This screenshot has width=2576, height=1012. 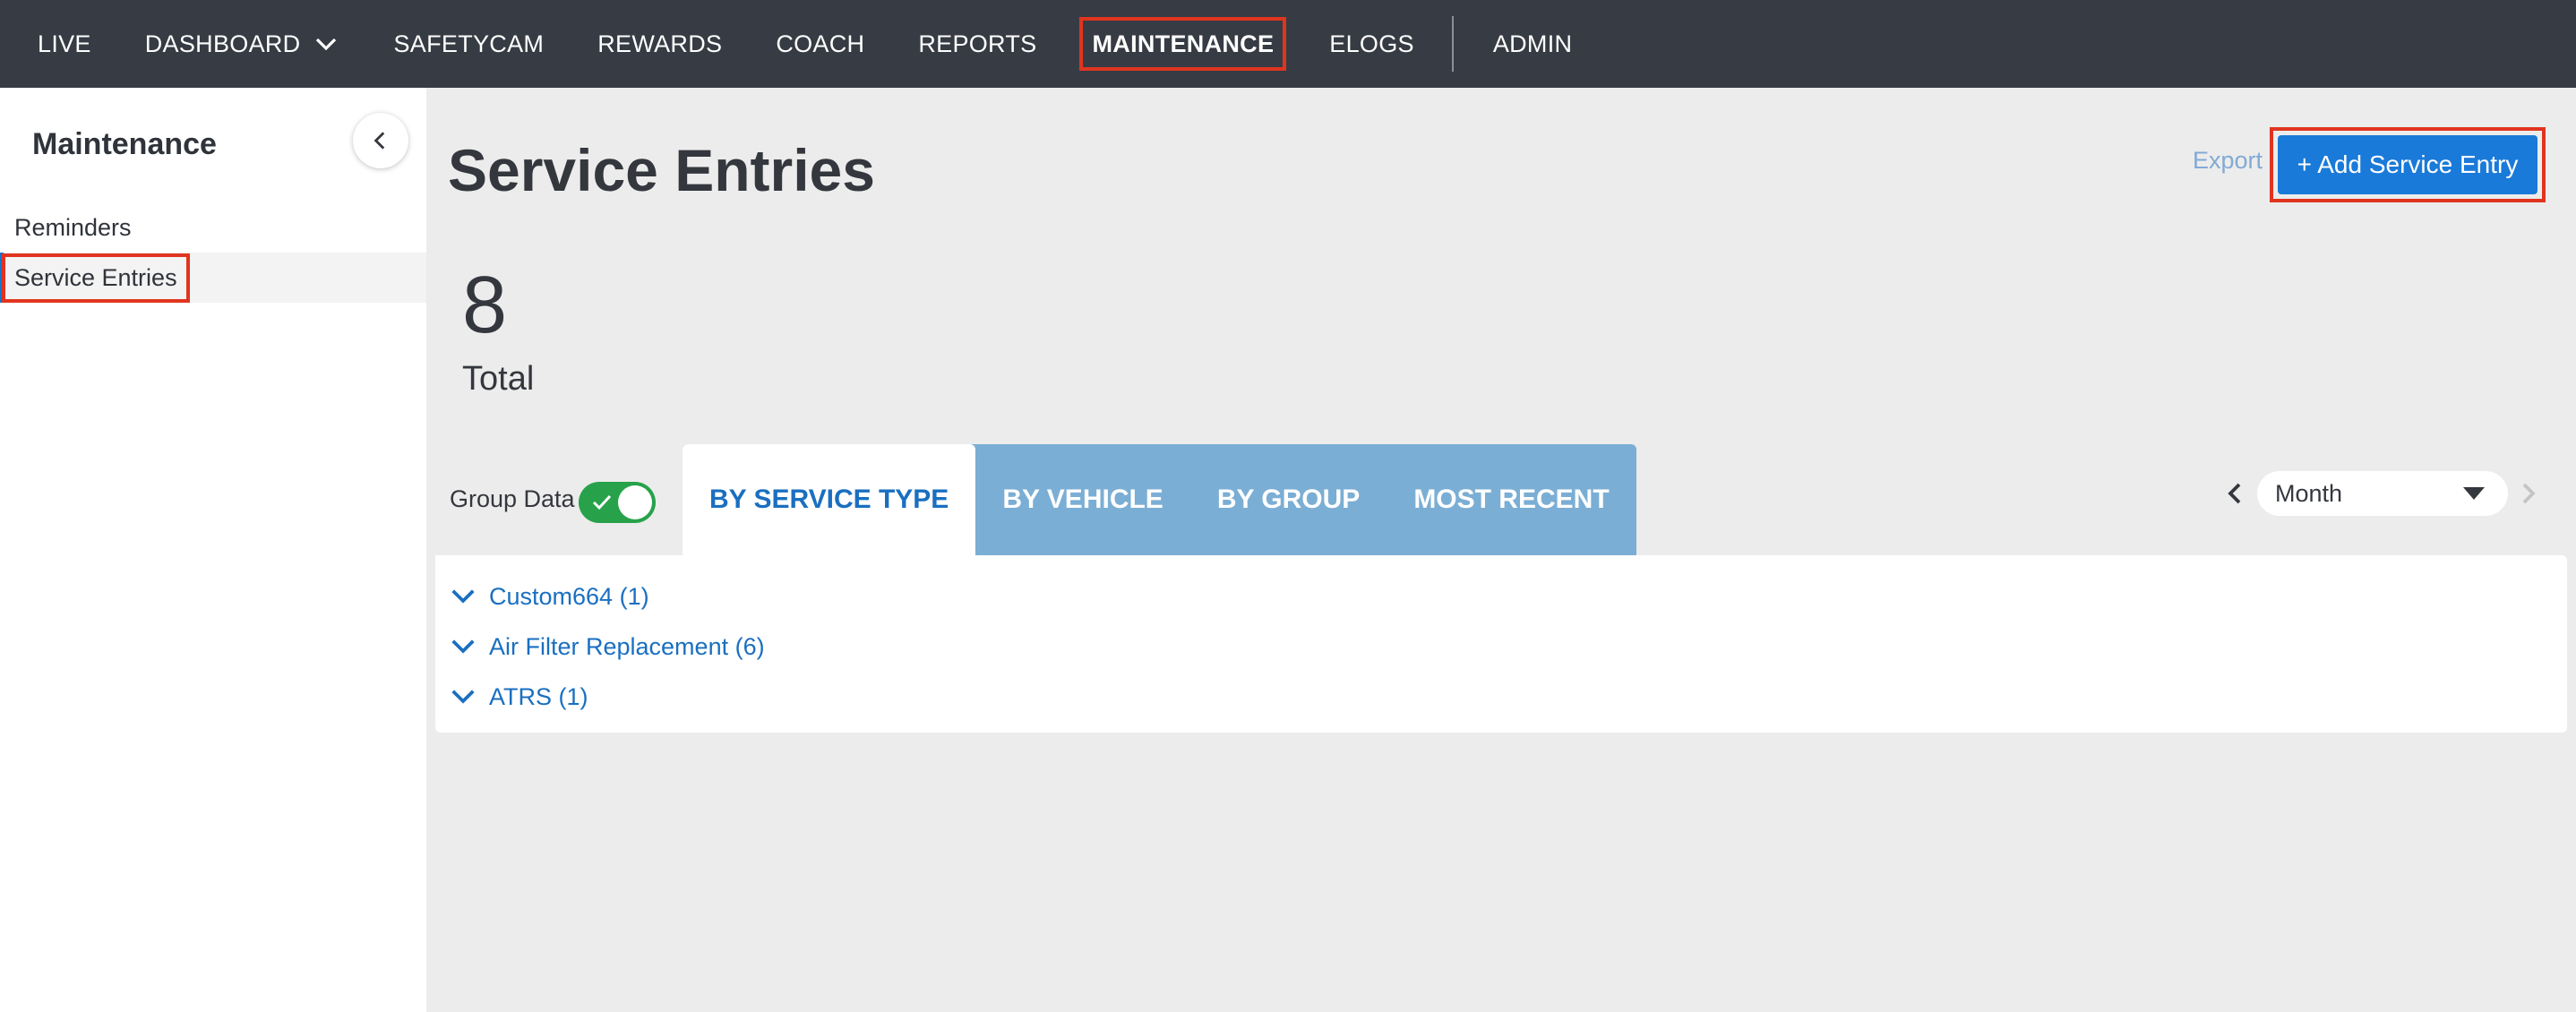 I want to click on period-select-value: Month, so click(x=2309, y=493).